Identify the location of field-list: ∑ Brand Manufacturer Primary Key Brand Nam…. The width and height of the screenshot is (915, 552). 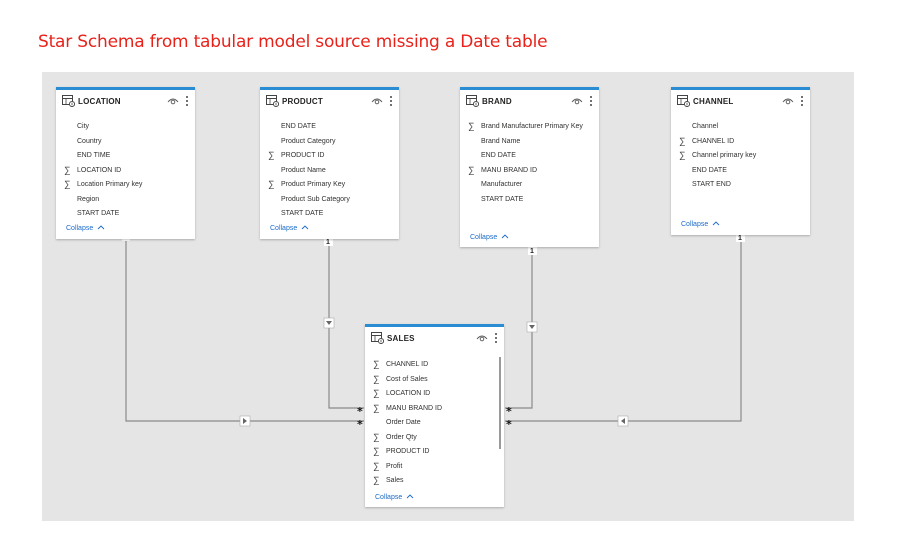
(529, 163).